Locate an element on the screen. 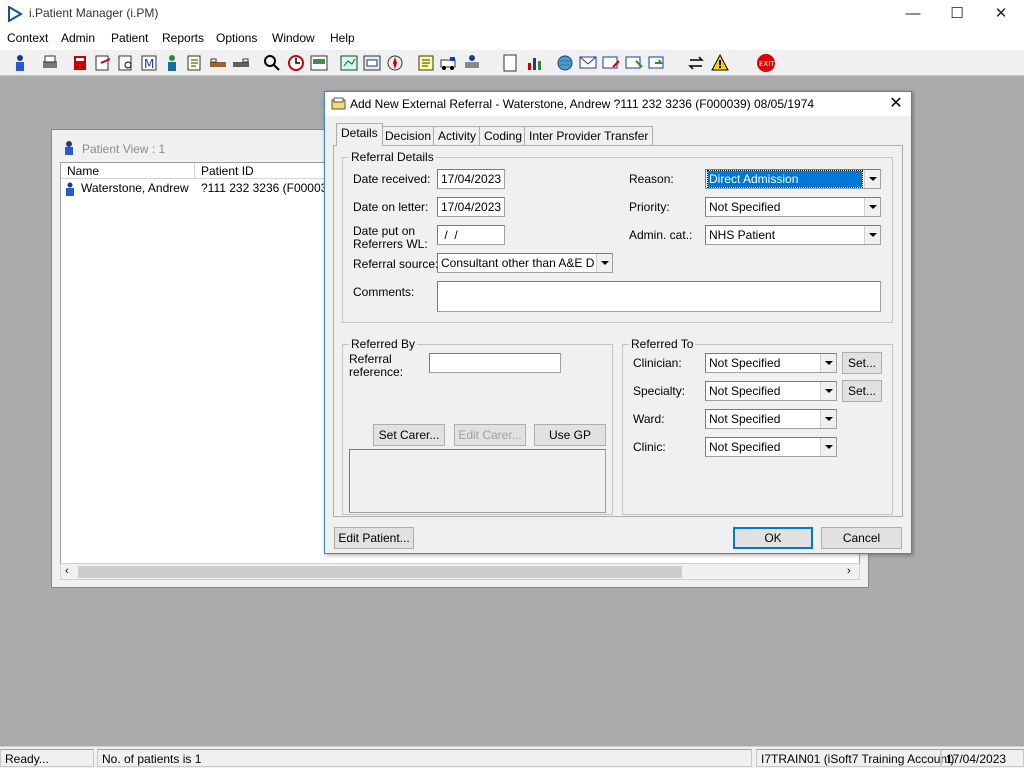  clinic-dropdown: Not Specified is located at coordinates (771, 447).